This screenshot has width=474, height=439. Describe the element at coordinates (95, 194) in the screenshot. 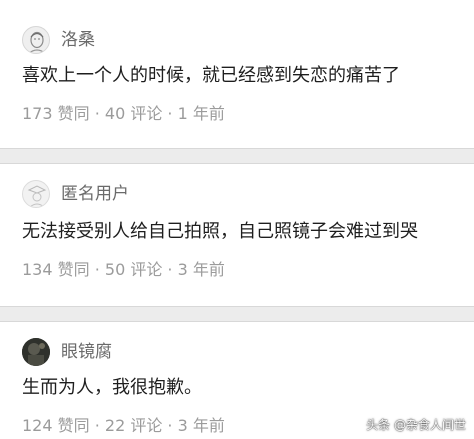

I see `username: 匿名用户` at that location.